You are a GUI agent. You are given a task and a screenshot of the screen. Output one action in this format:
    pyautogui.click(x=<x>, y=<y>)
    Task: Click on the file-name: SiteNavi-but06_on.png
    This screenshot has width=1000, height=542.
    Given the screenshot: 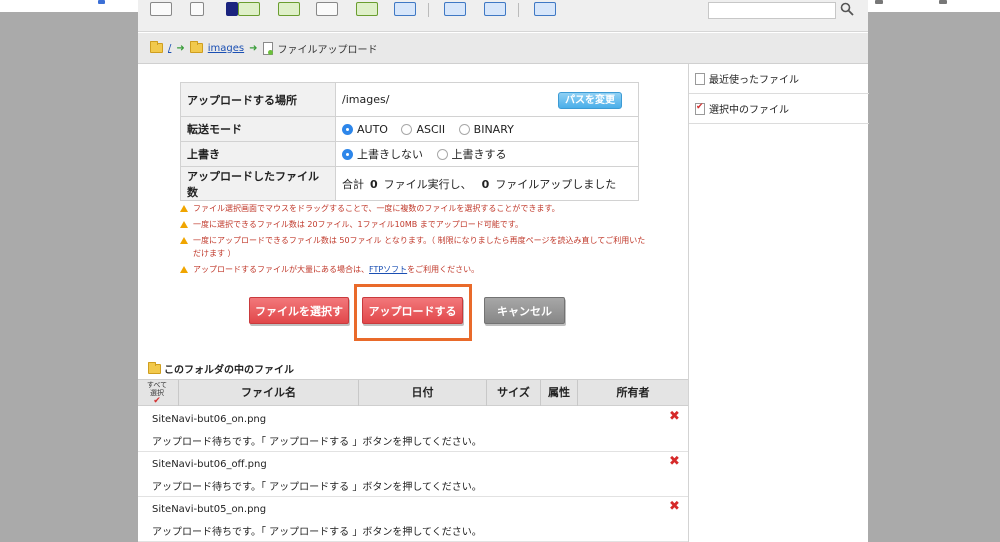 What is the action you would take?
    pyautogui.click(x=209, y=419)
    